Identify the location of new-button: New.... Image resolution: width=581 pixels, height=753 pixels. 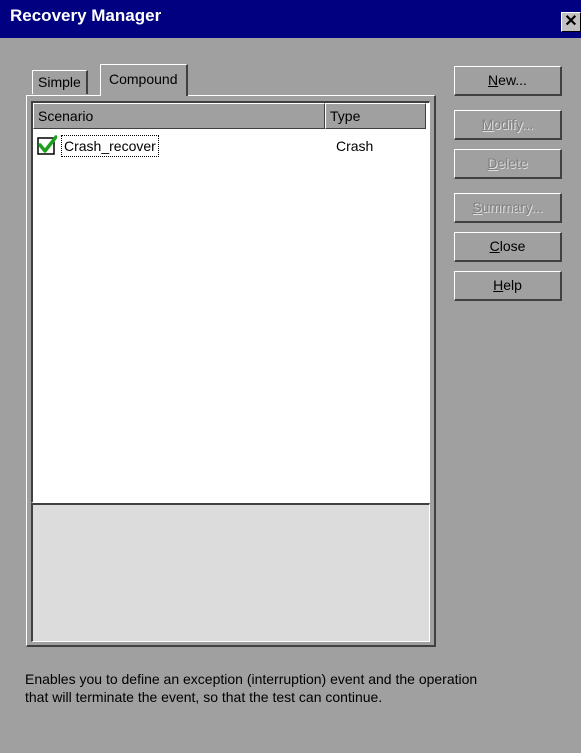
(508, 81).